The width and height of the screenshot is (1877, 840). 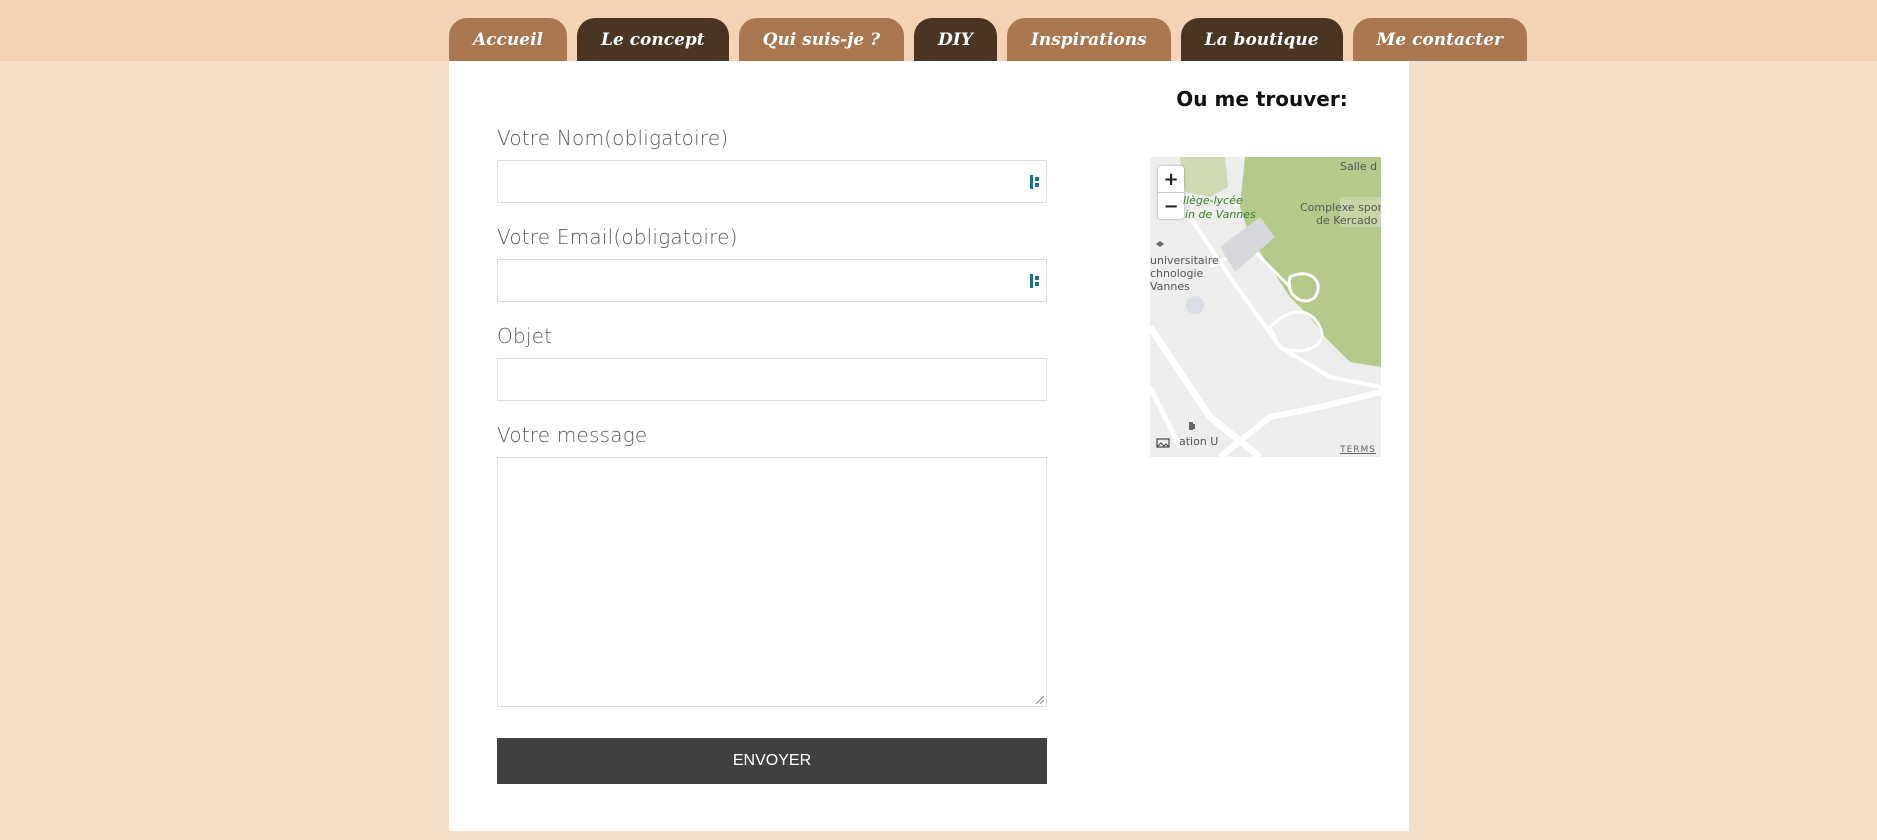 What do you see at coordinates (1340, 207) in the screenshot?
I see `map-label-complexe: Complexe spor` at bounding box center [1340, 207].